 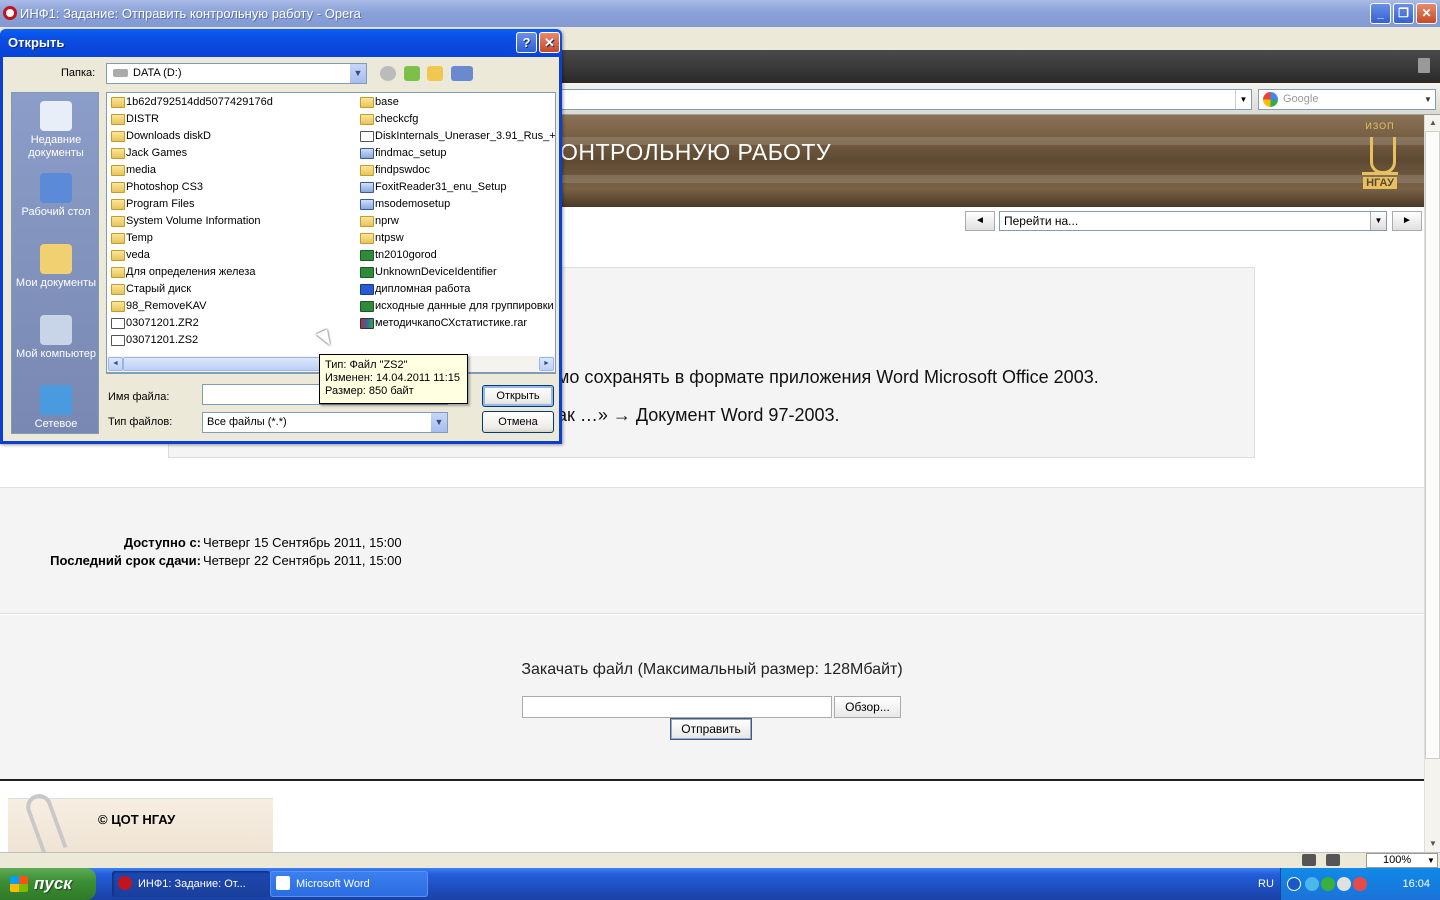 What do you see at coordinates (154, 323) in the screenshot?
I see `file-list-item: 03071201.ZR2` at bounding box center [154, 323].